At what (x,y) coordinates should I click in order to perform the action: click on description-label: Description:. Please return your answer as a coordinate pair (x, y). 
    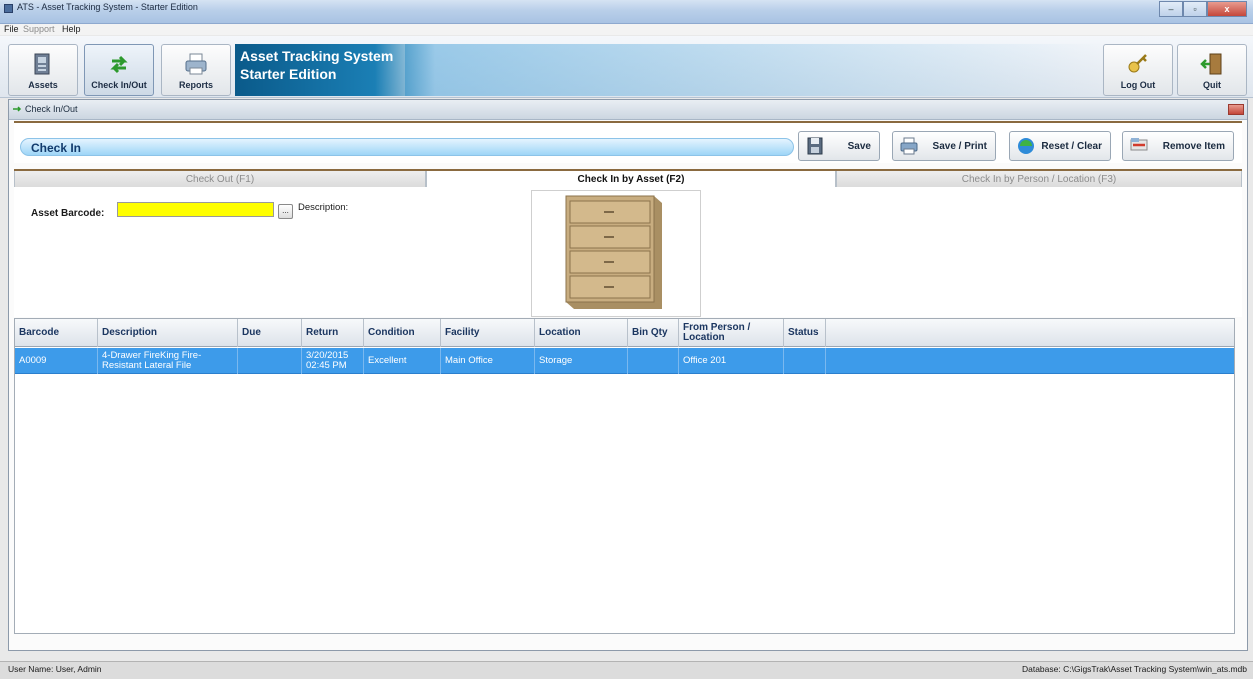
    Looking at the image, I should click on (323, 207).